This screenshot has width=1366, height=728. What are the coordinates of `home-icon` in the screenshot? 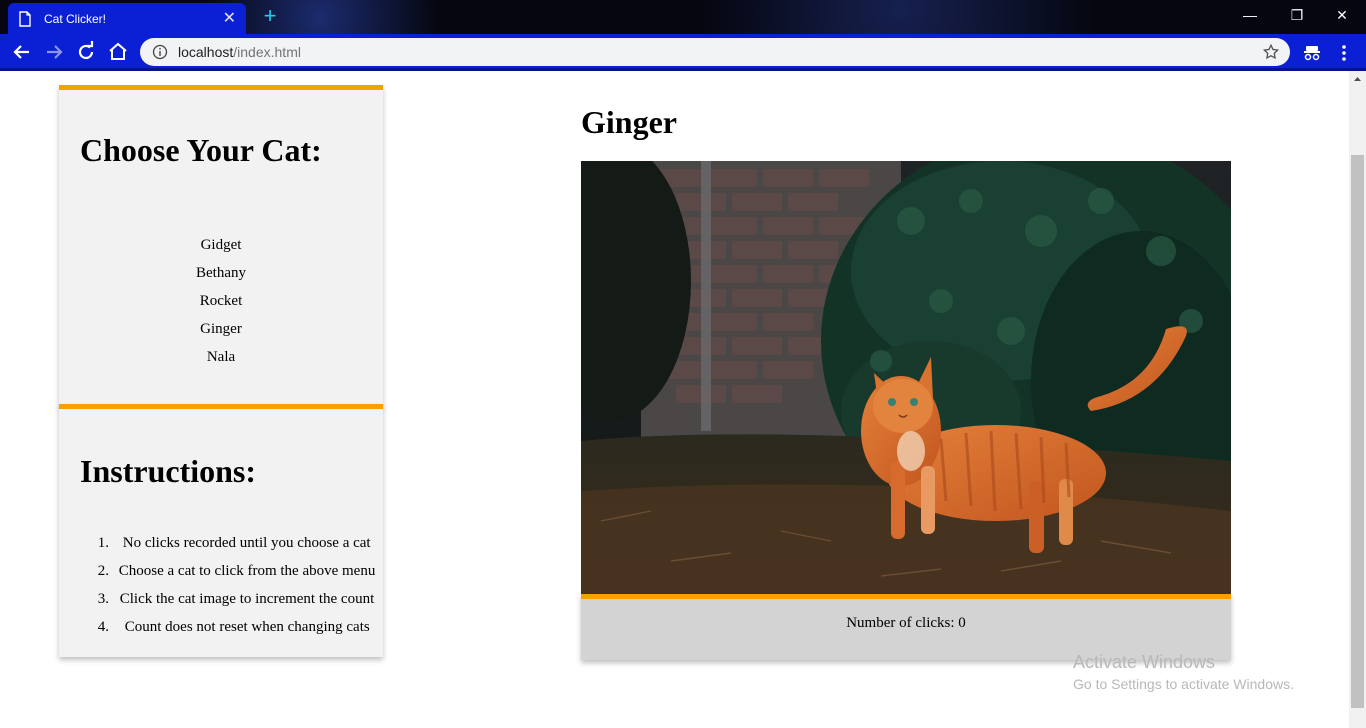 It's located at (118, 52).